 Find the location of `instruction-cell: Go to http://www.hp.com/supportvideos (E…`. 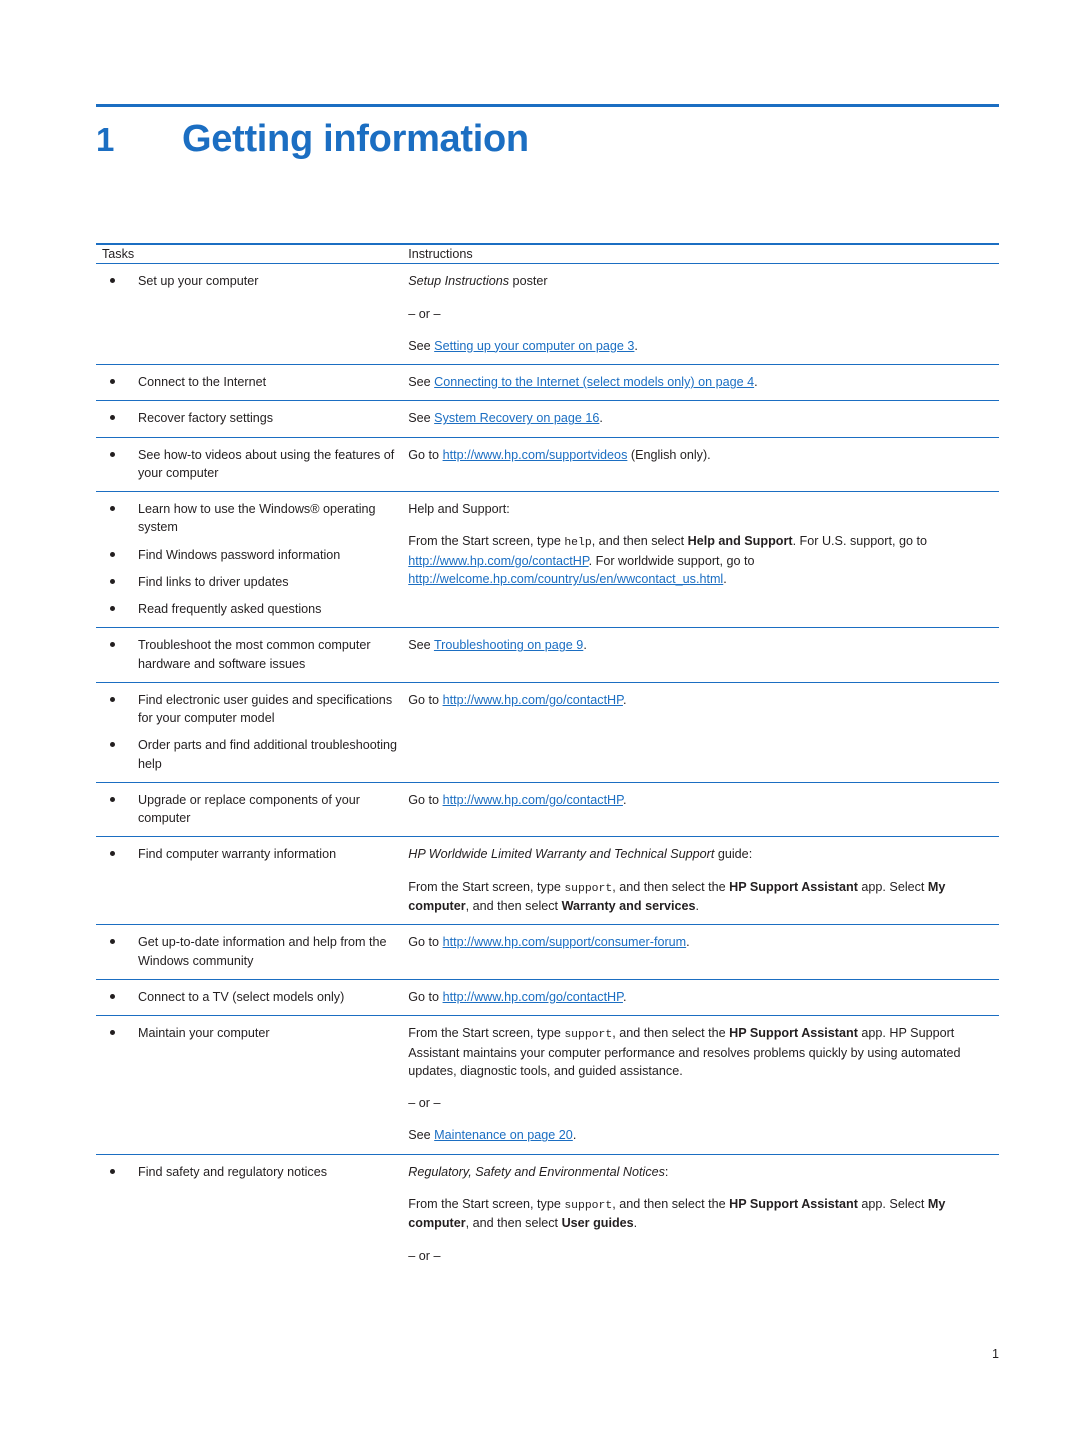

instruction-cell: Go to http://www.hp.com/supportvideos (E… is located at coordinates (700, 464).